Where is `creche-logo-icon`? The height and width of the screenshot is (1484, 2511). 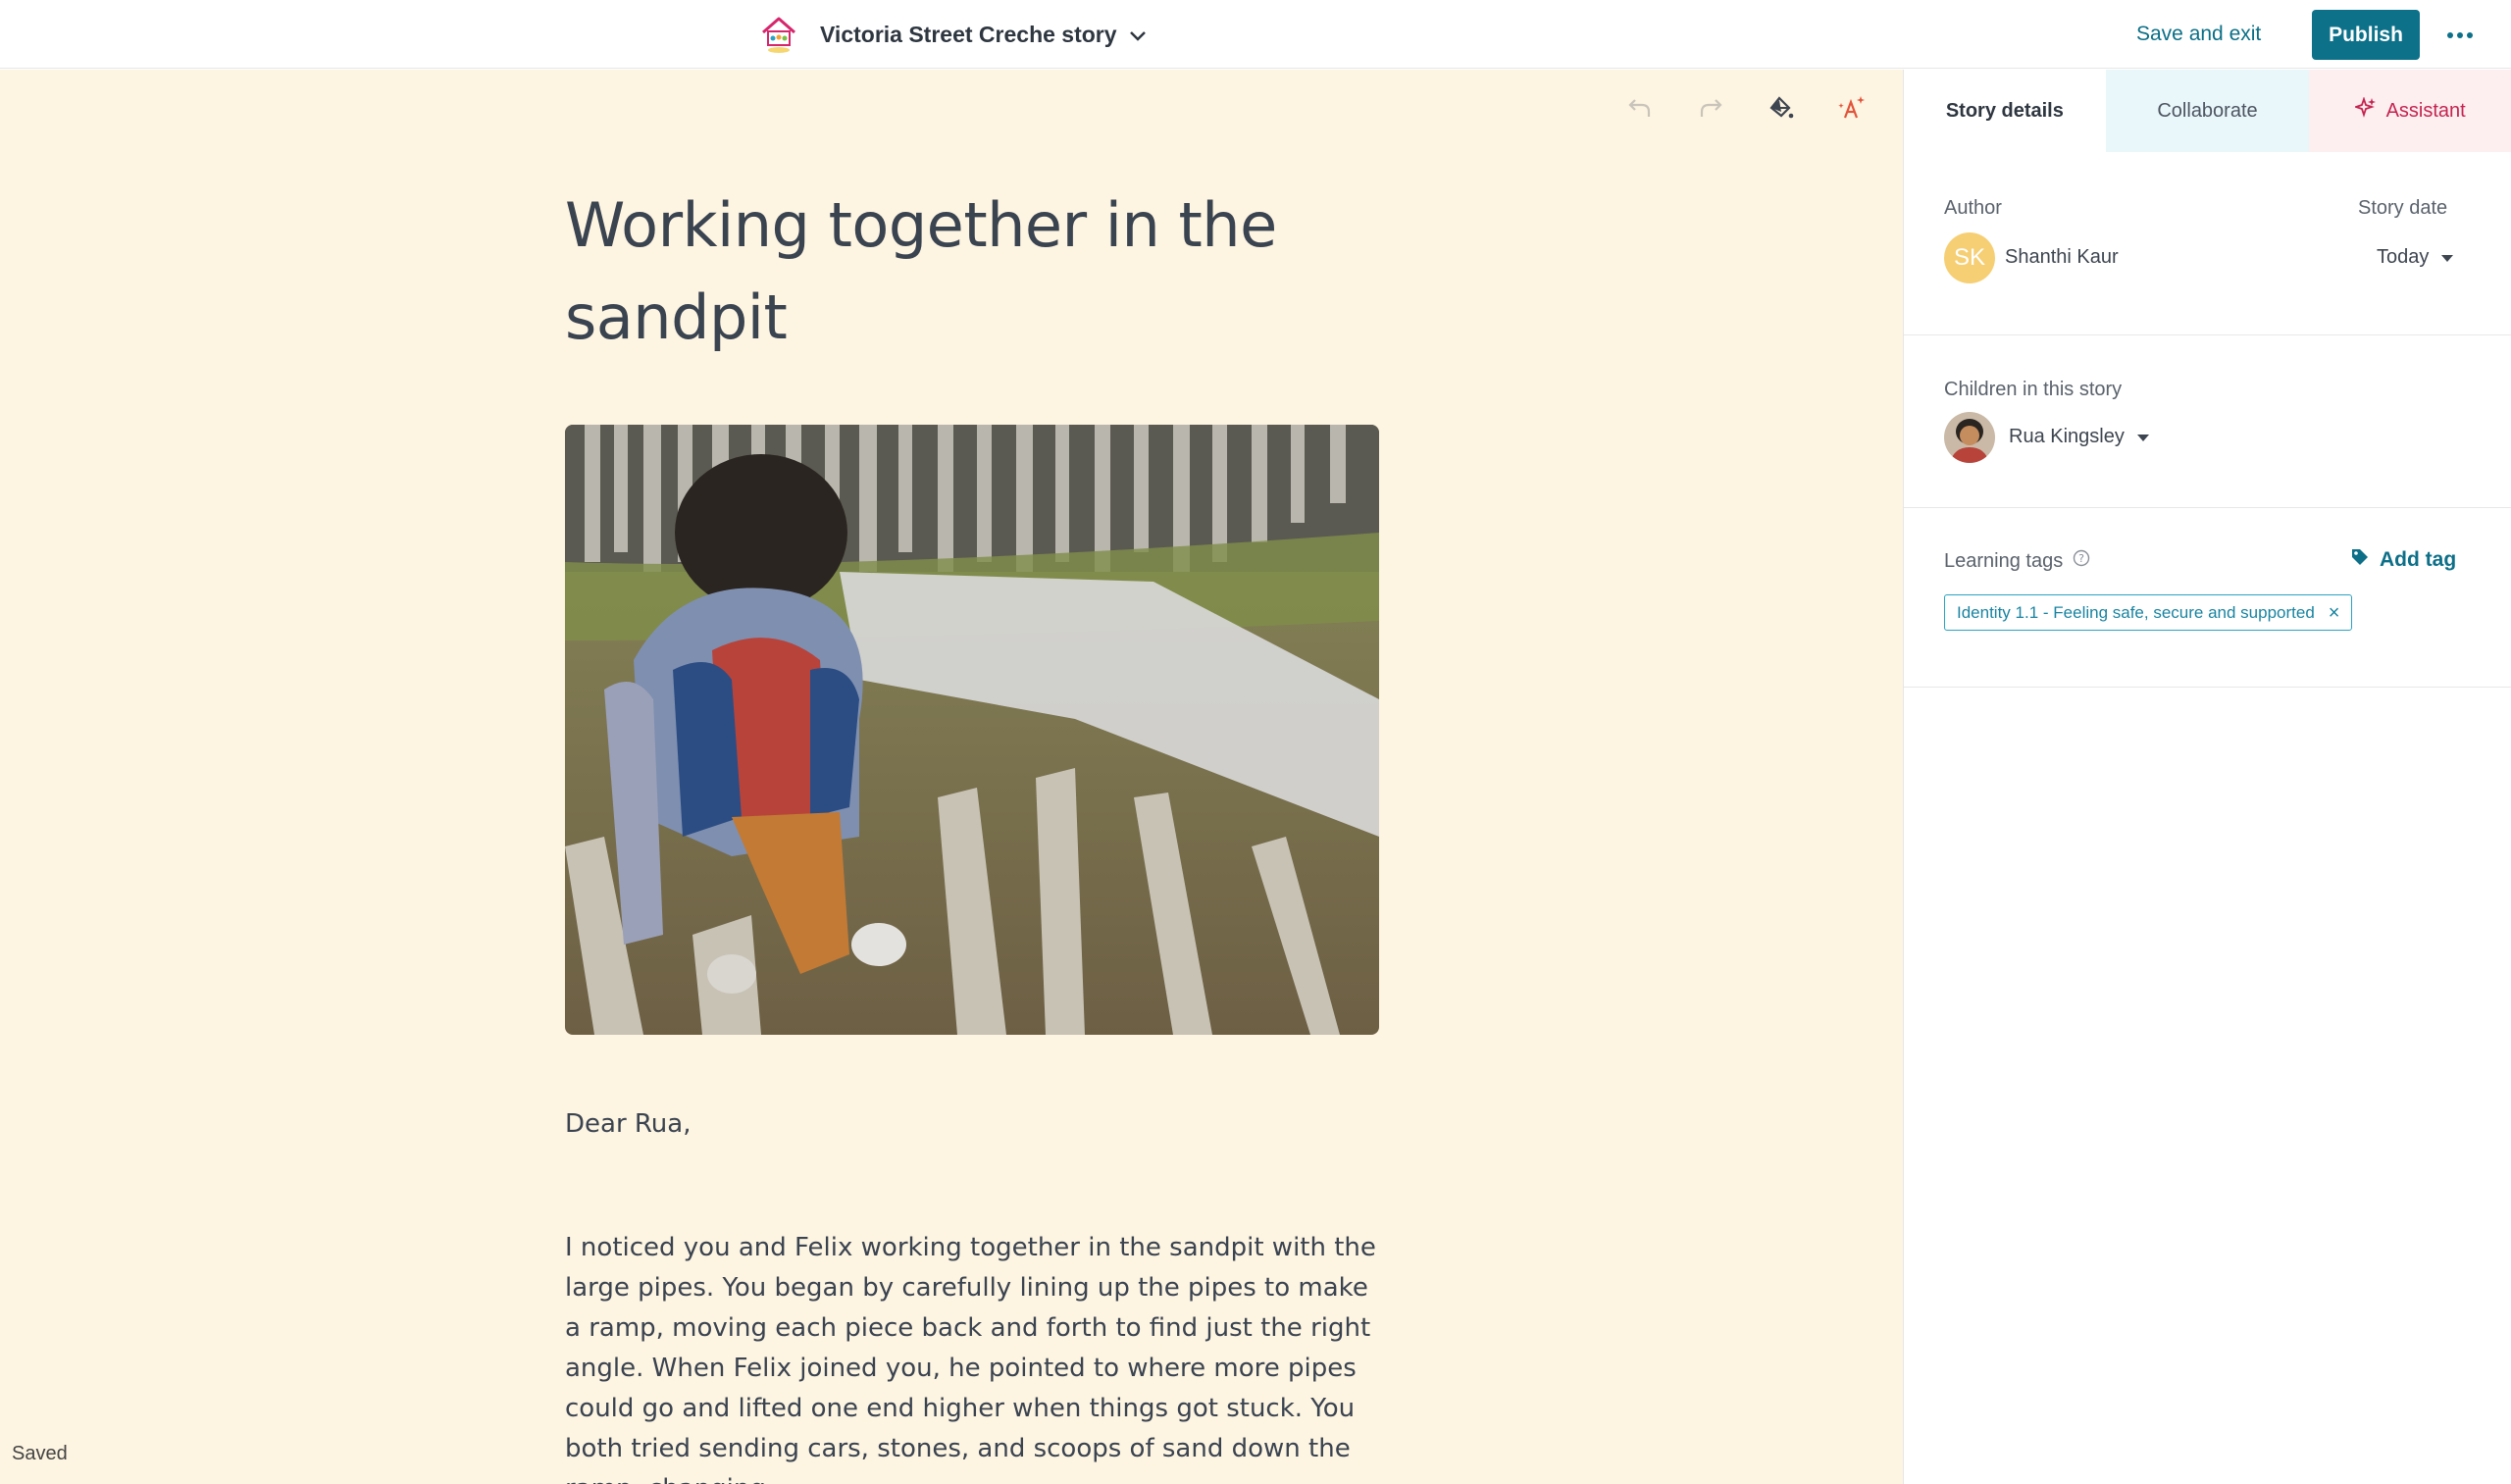
creche-logo-icon is located at coordinates (778, 34).